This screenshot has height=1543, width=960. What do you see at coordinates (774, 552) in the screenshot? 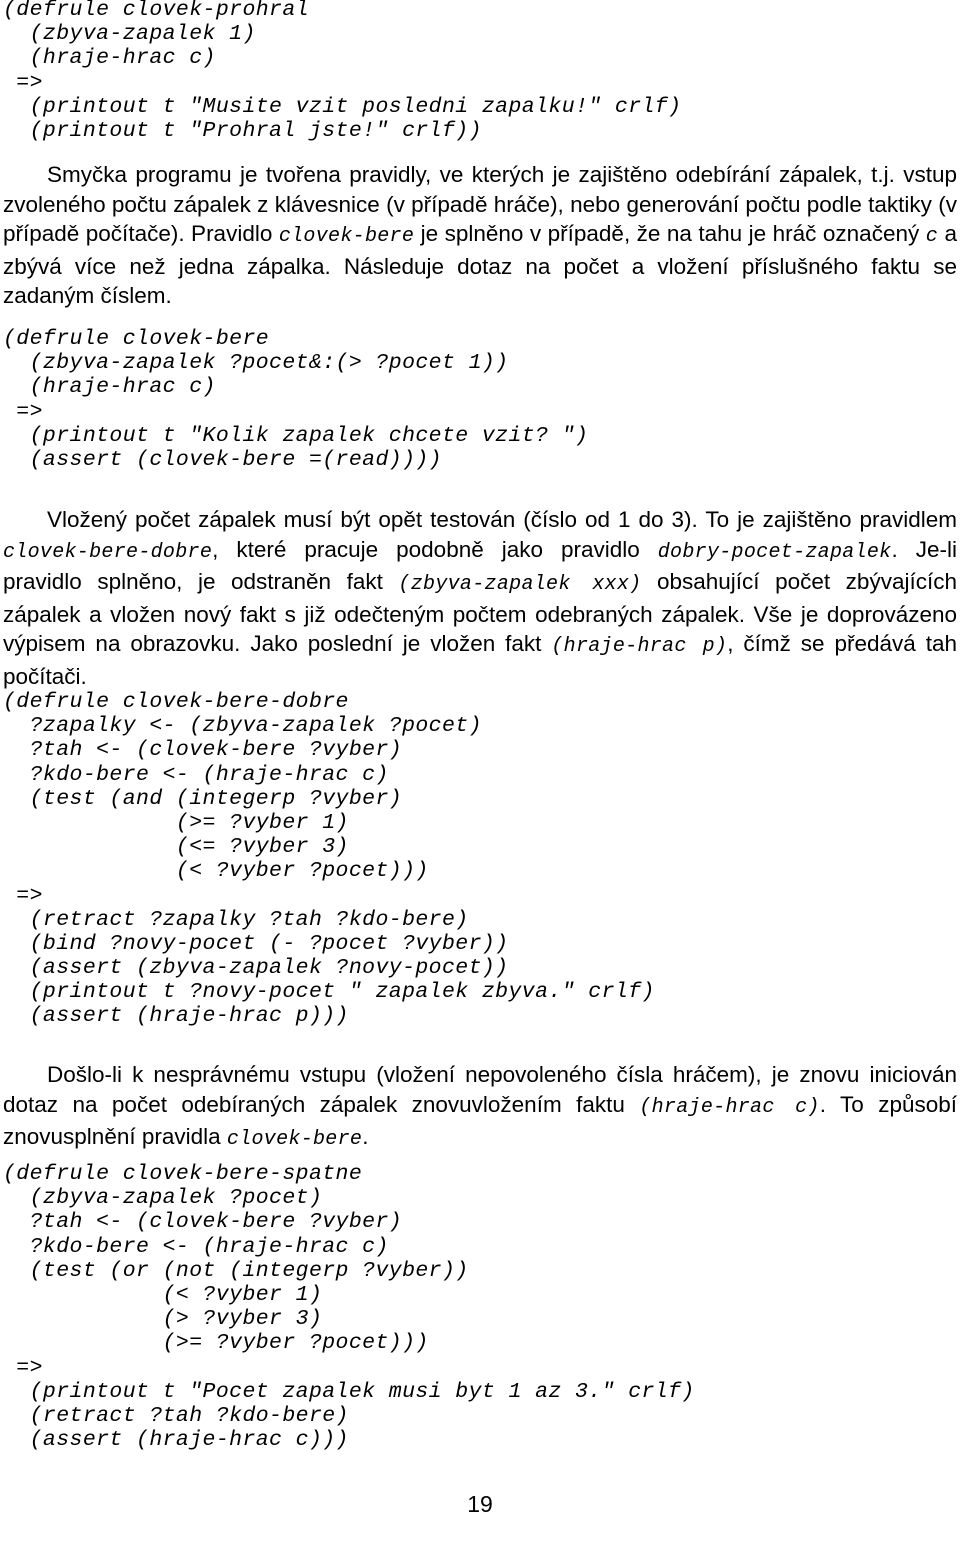
I see `inline-code: dobry-pocet-zapalek` at bounding box center [774, 552].